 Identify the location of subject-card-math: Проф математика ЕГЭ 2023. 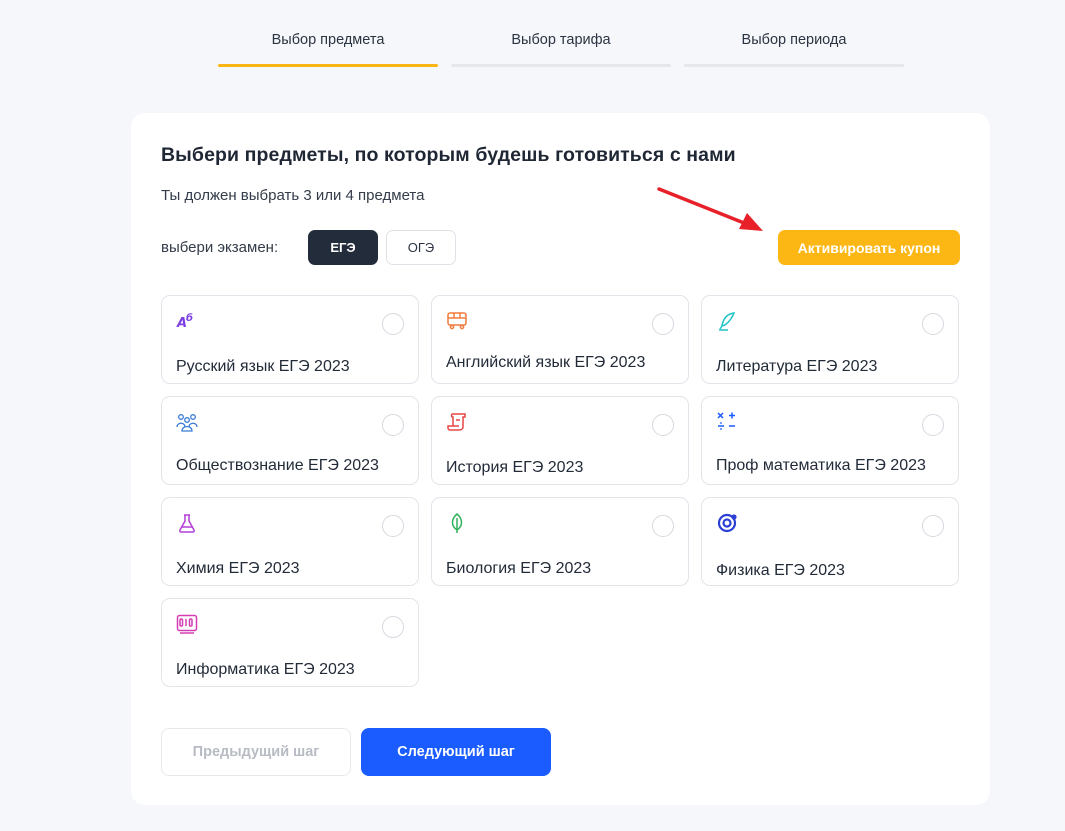
(830, 440).